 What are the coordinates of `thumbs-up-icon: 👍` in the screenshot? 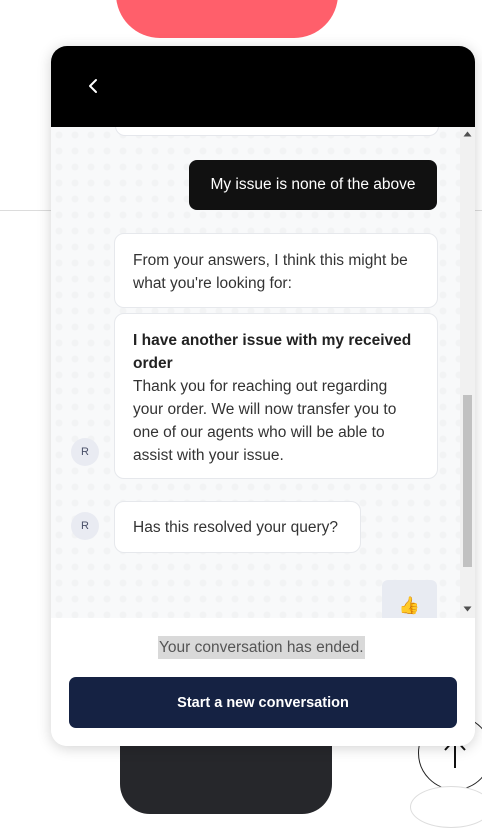 It's located at (409, 605).